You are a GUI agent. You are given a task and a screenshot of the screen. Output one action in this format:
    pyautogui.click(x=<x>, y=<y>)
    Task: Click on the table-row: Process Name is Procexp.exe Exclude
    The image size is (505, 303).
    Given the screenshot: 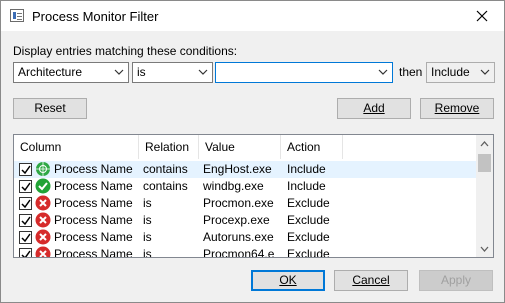 What is the action you would take?
    pyautogui.click(x=246, y=220)
    